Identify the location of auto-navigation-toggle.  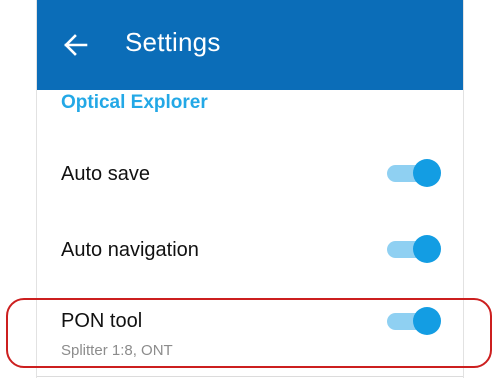
(414, 249).